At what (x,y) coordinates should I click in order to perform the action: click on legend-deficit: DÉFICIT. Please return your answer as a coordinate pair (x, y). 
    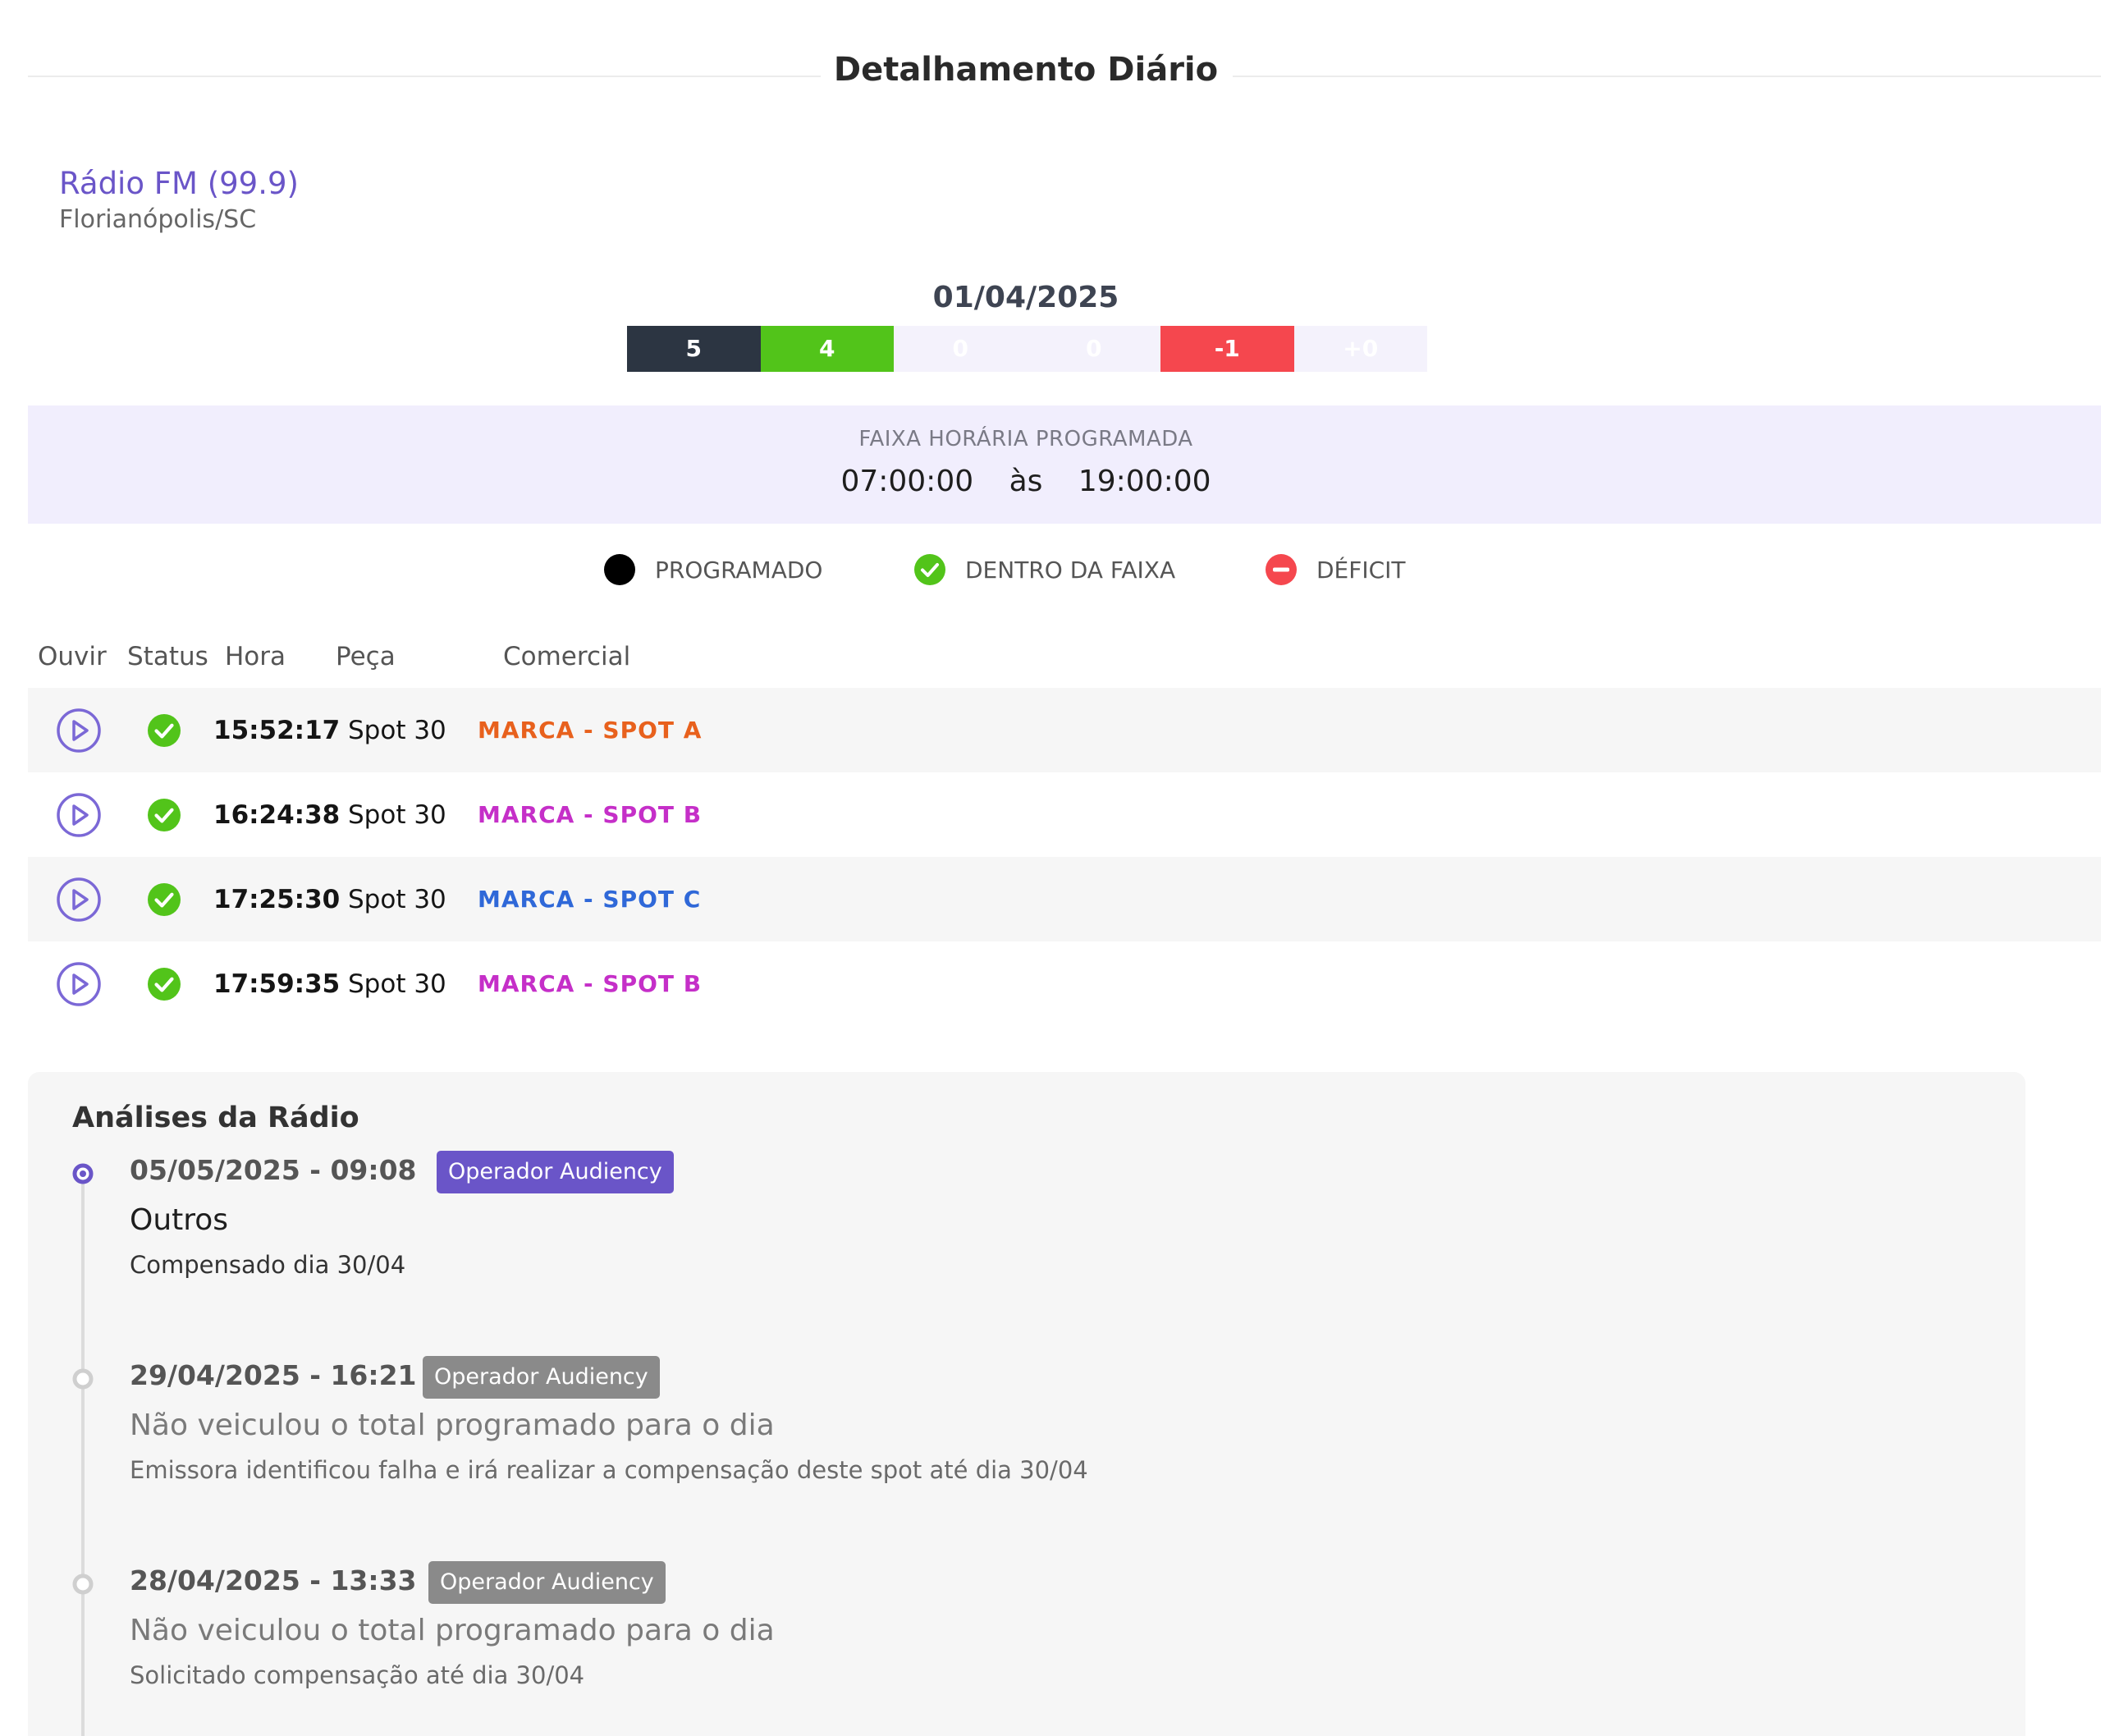
    Looking at the image, I should click on (1336, 570).